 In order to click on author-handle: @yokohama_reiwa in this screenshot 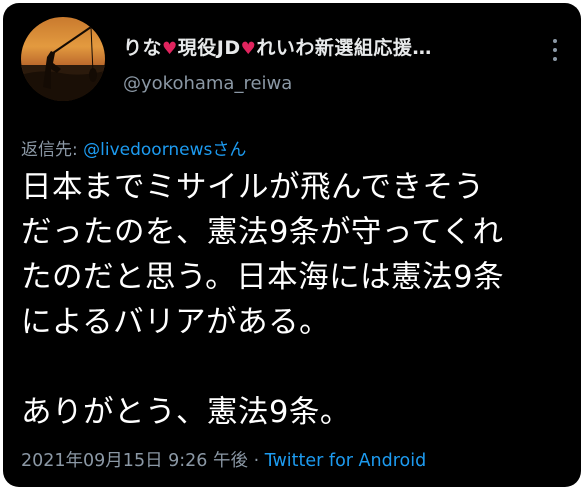, I will do `click(207, 83)`.